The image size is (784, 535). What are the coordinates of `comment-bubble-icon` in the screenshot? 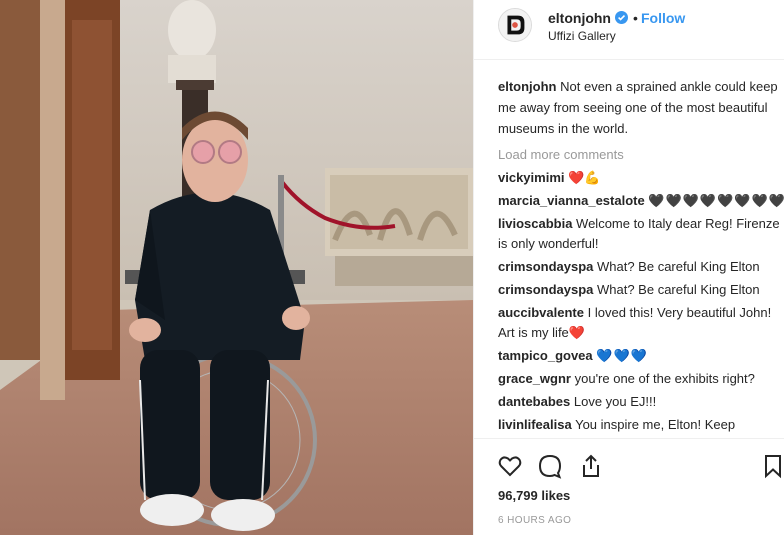 It's located at (550, 466).